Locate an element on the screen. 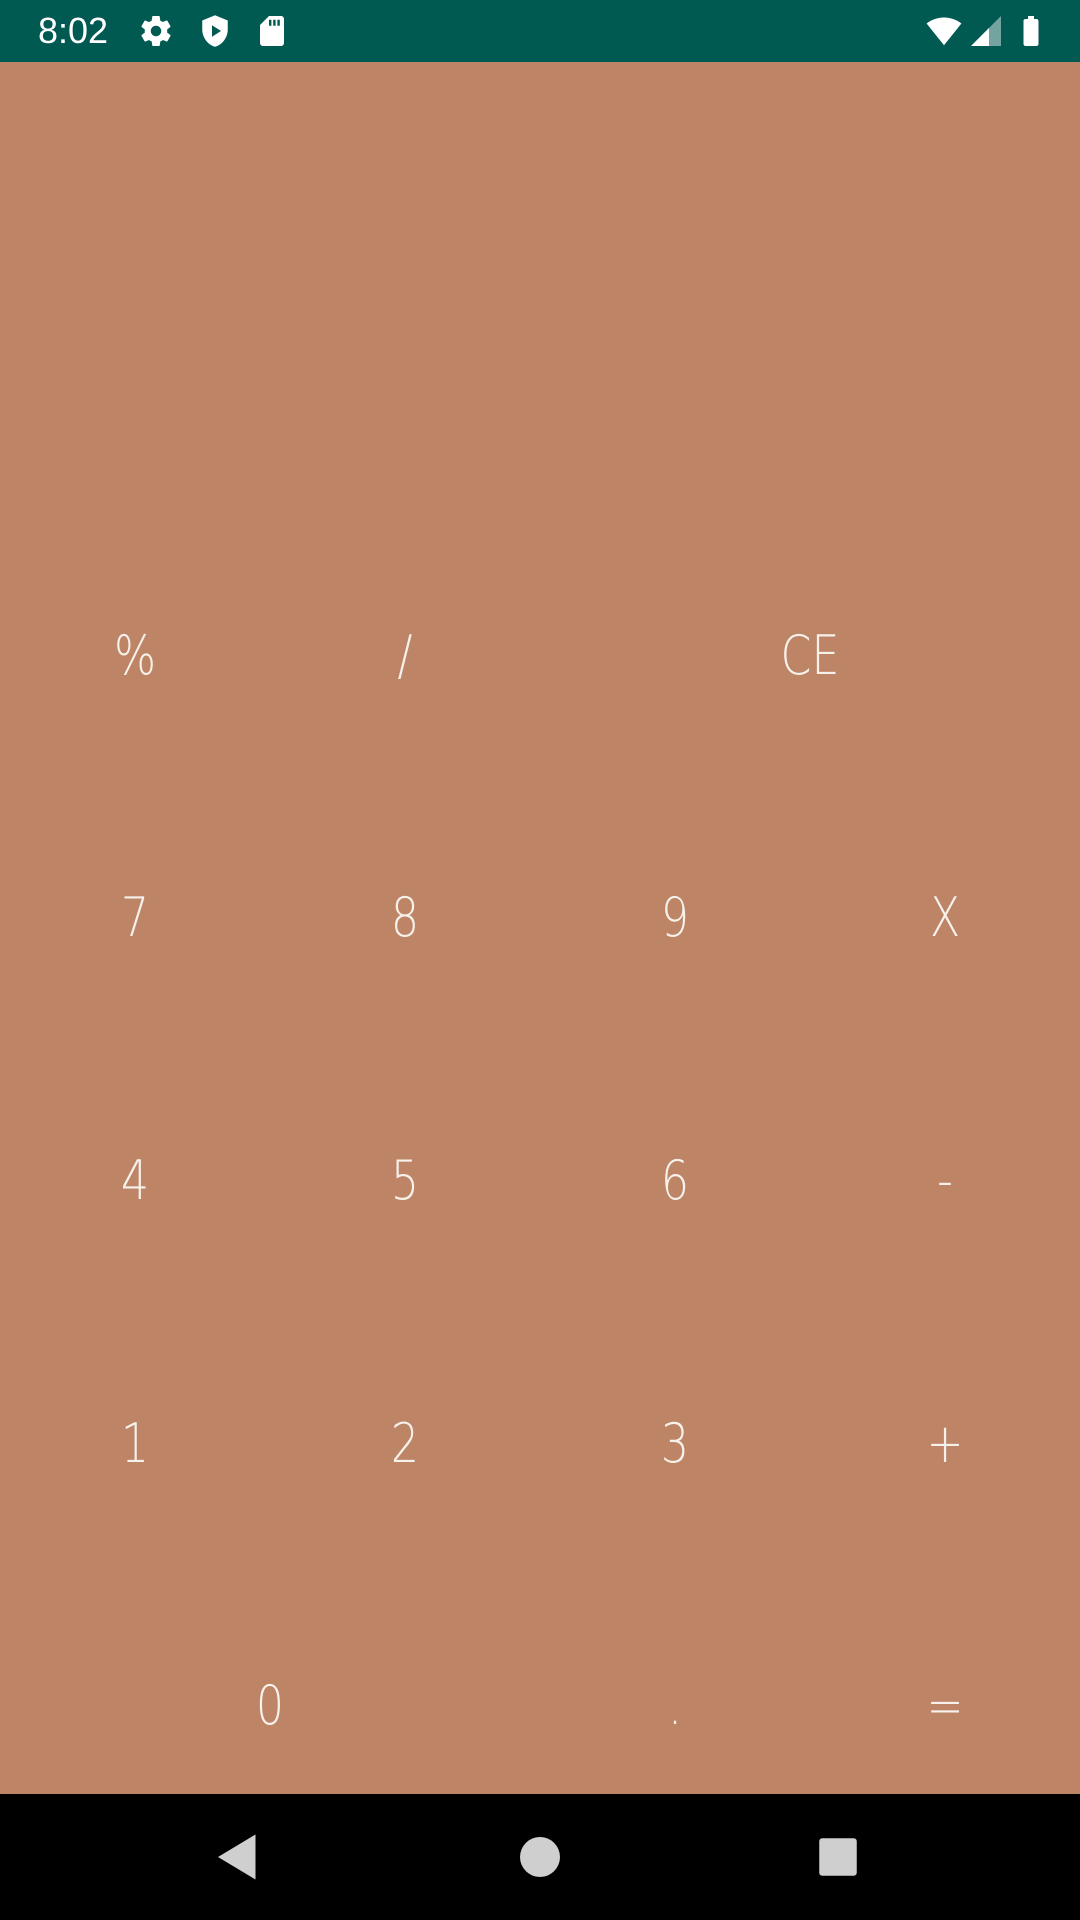 This screenshot has width=1080, height=1920. key-clear-entry: CE is located at coordinates (810, 656).